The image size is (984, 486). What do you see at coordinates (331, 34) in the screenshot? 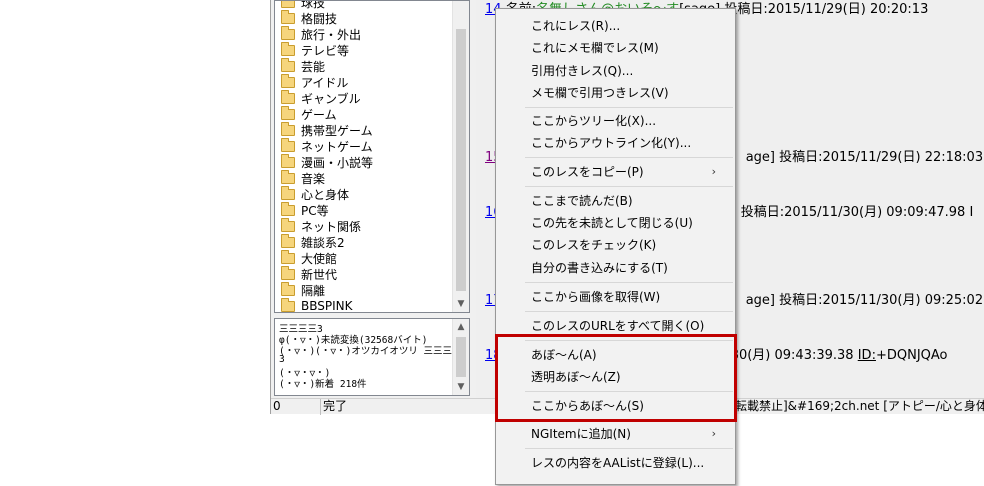
I see `tree-item-label: 旅行・外出` at bounding box center [331, 34].